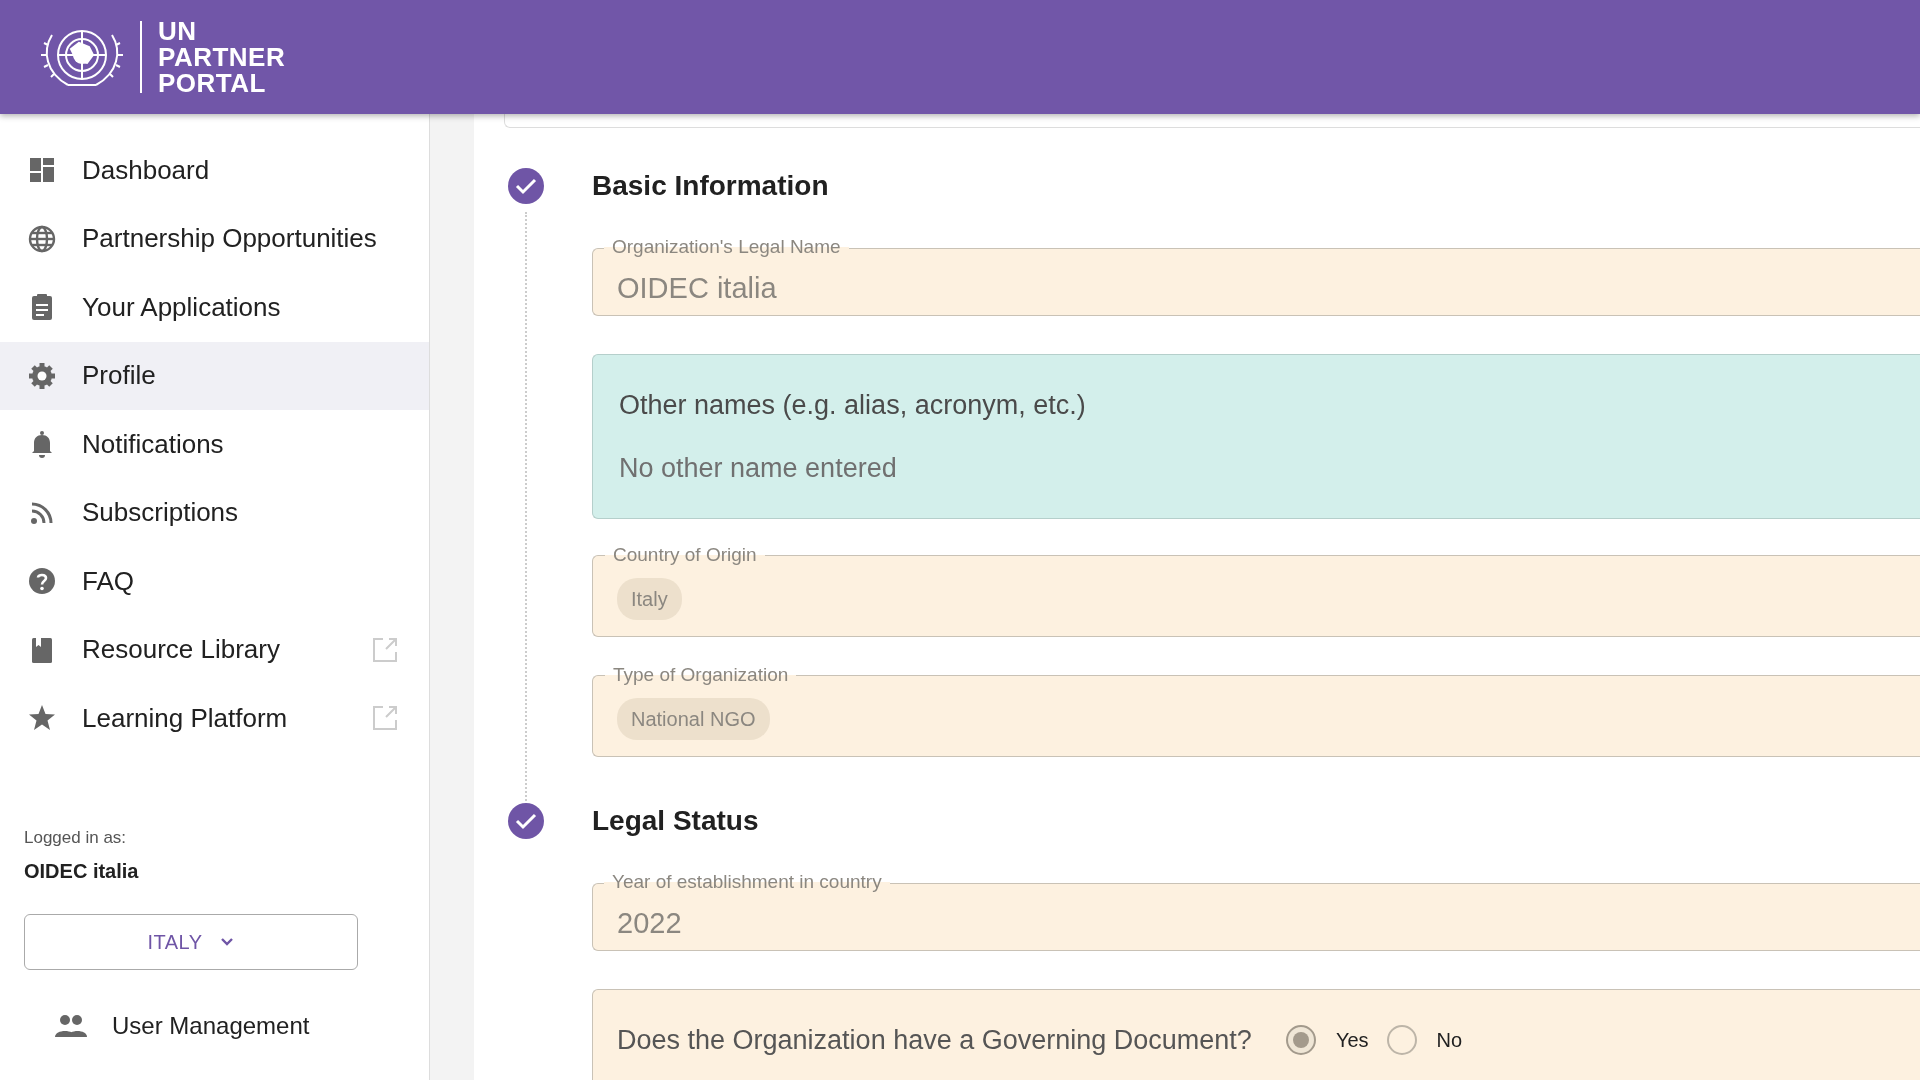 Image resolution: width=1920 pixels, height=1080 pixels. What do you see at coordinates (1449, 1041) in the screenshot?
I see `radio-label: No` at bounding box center [1449, 1041].